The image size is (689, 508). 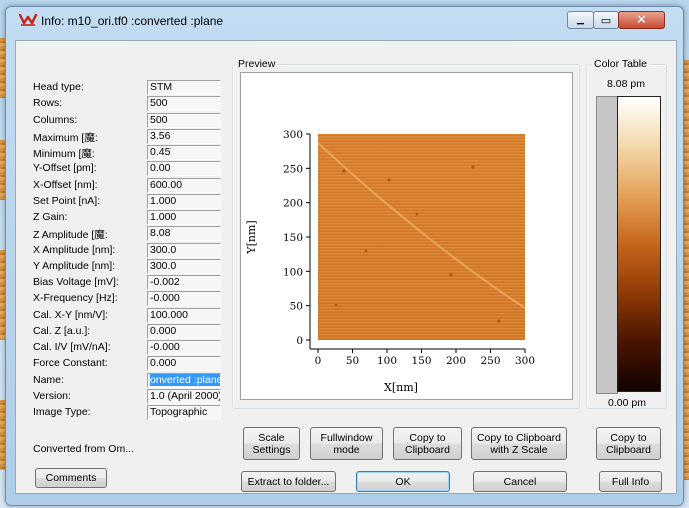 I want to click on info-field-value: -0.002, so click(x=184, y=282).